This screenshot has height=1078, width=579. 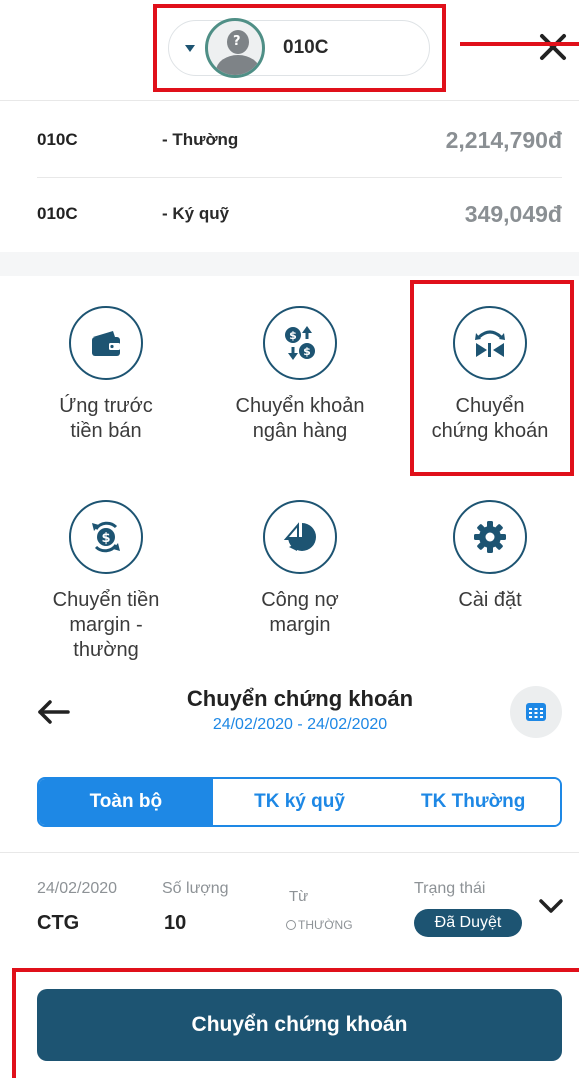 I want to click on balance-row-margin: 010C - Ký quỹ 349,049đ, so click(x=289, y=214).